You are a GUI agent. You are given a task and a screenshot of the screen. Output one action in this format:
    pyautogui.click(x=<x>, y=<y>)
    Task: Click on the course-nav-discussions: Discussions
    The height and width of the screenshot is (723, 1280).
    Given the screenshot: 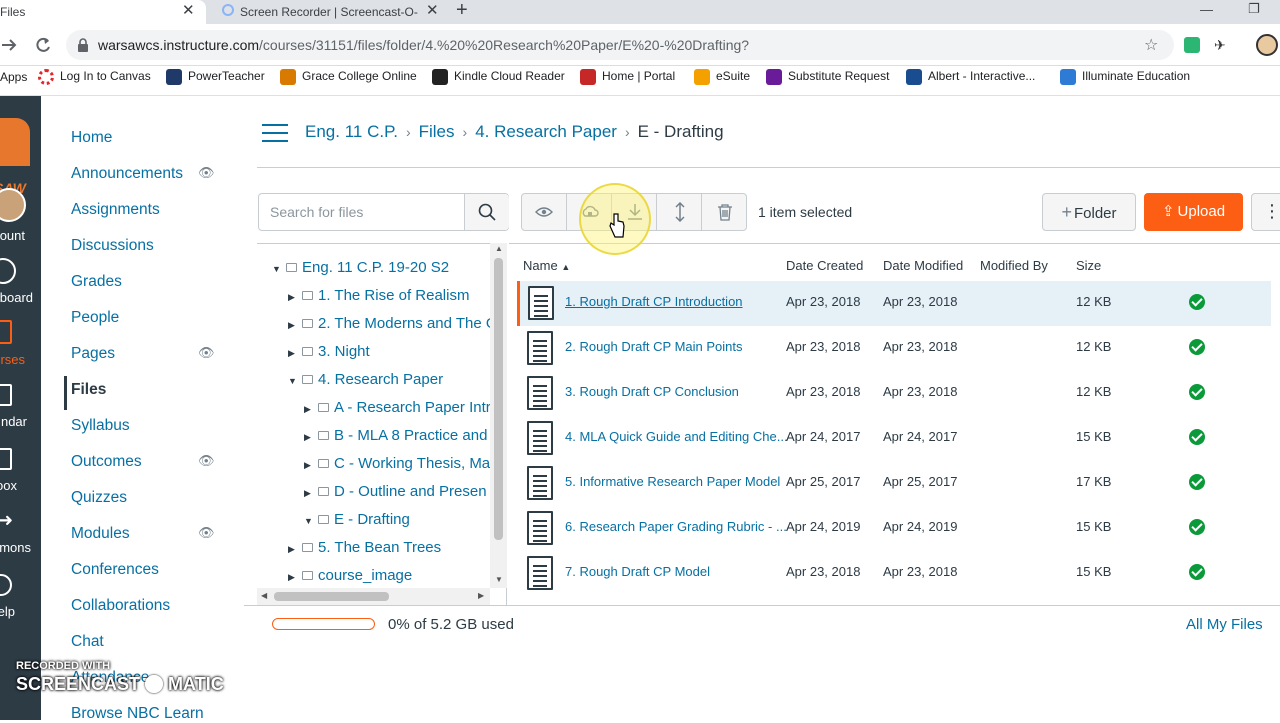 What is the action you would take?
    pyautogui.click(x=112, y=246)
    